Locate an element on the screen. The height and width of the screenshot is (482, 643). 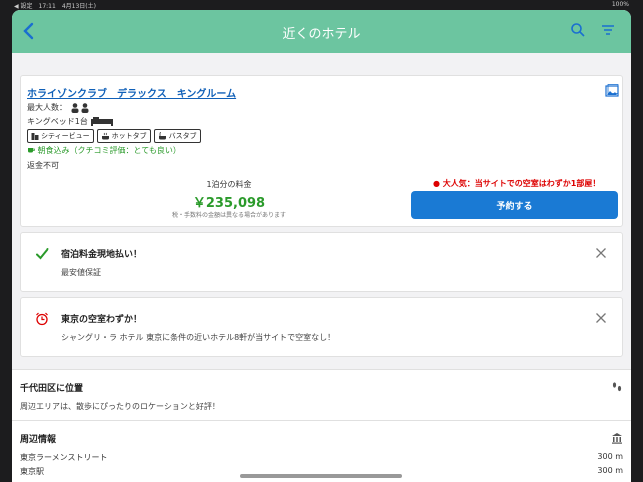
footprints-icon is located at coordinates (617, 387).